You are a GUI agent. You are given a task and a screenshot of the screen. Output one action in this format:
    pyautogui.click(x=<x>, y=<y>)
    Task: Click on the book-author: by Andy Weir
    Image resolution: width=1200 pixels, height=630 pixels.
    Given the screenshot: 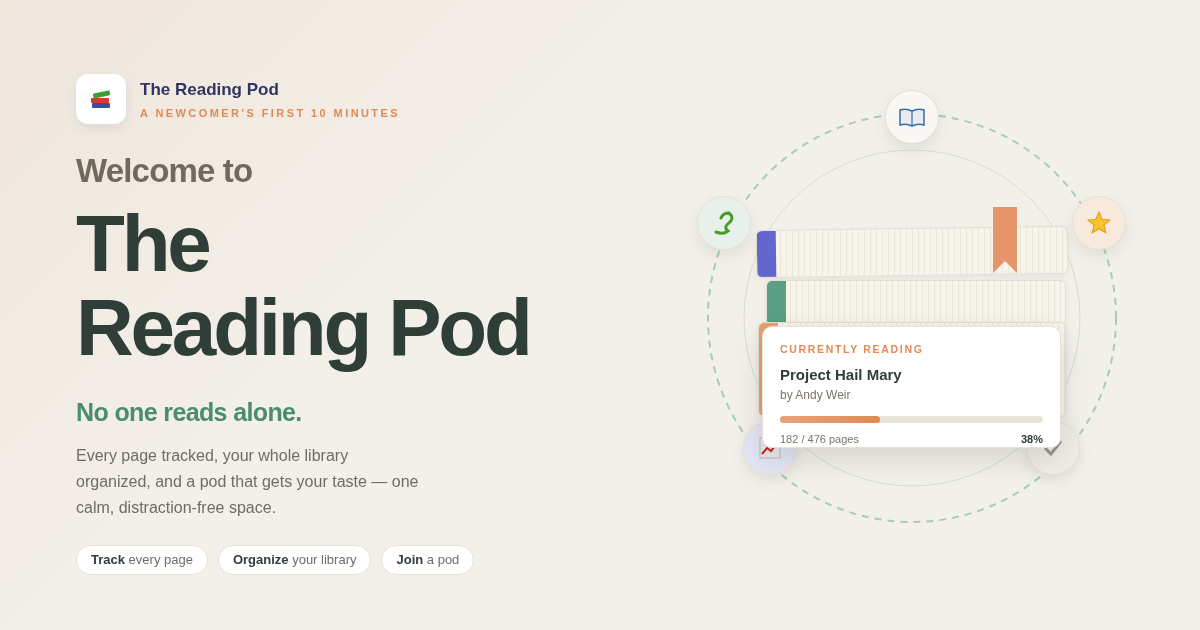 What is the action you would take?
    pyautogui.click(x=816, y=396)
    